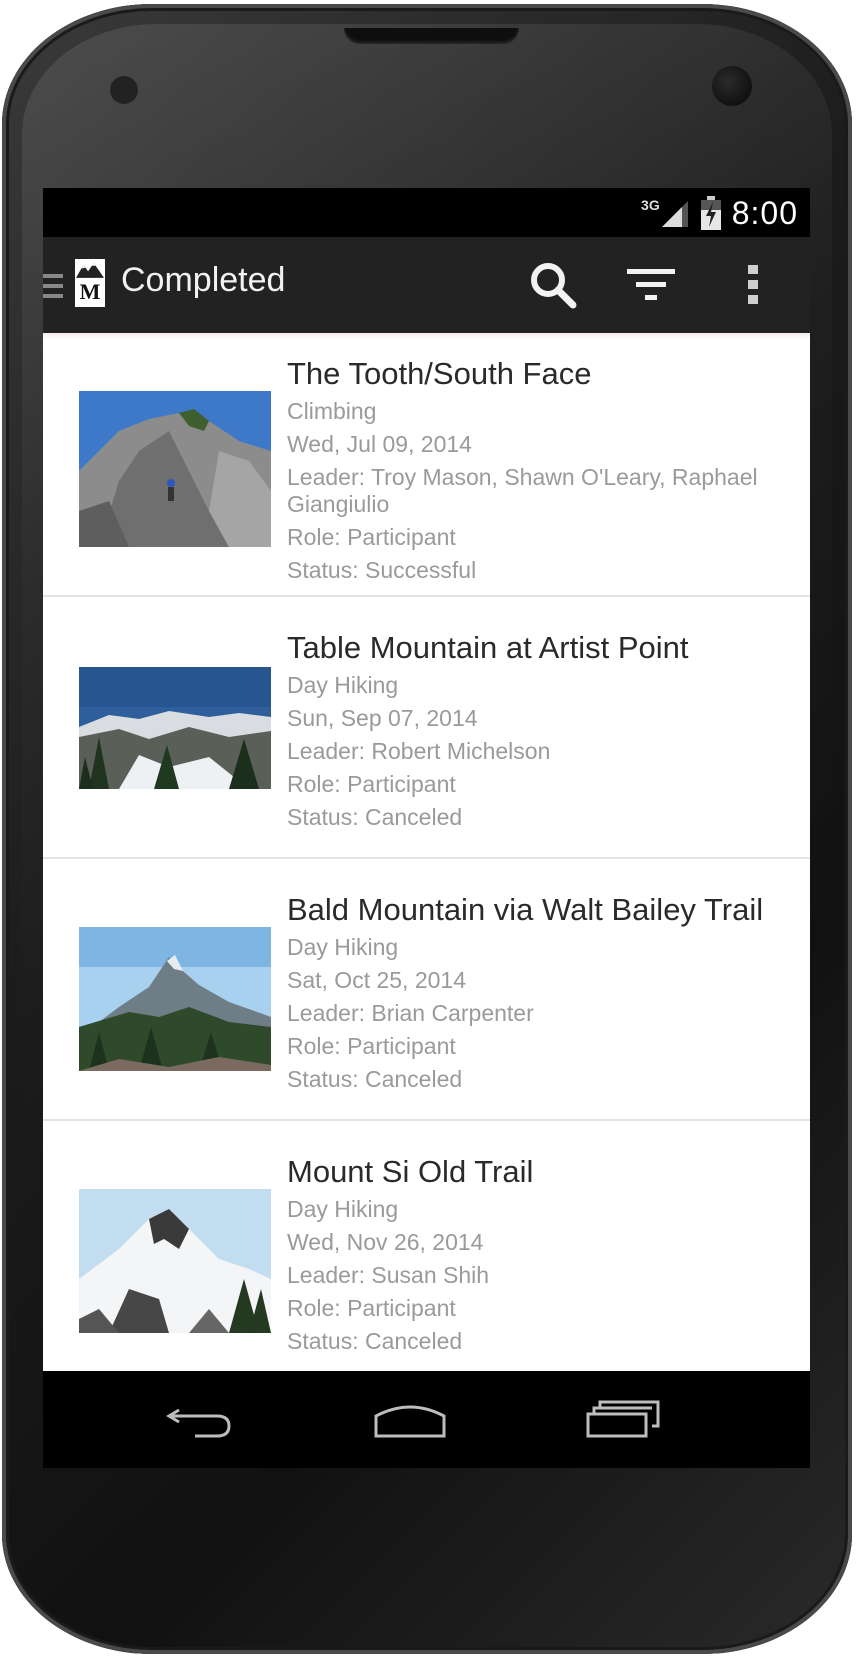 The width and height of the screenshot is (856, 1659). I want to click on action-bar: M Completed, so click(426, 285).